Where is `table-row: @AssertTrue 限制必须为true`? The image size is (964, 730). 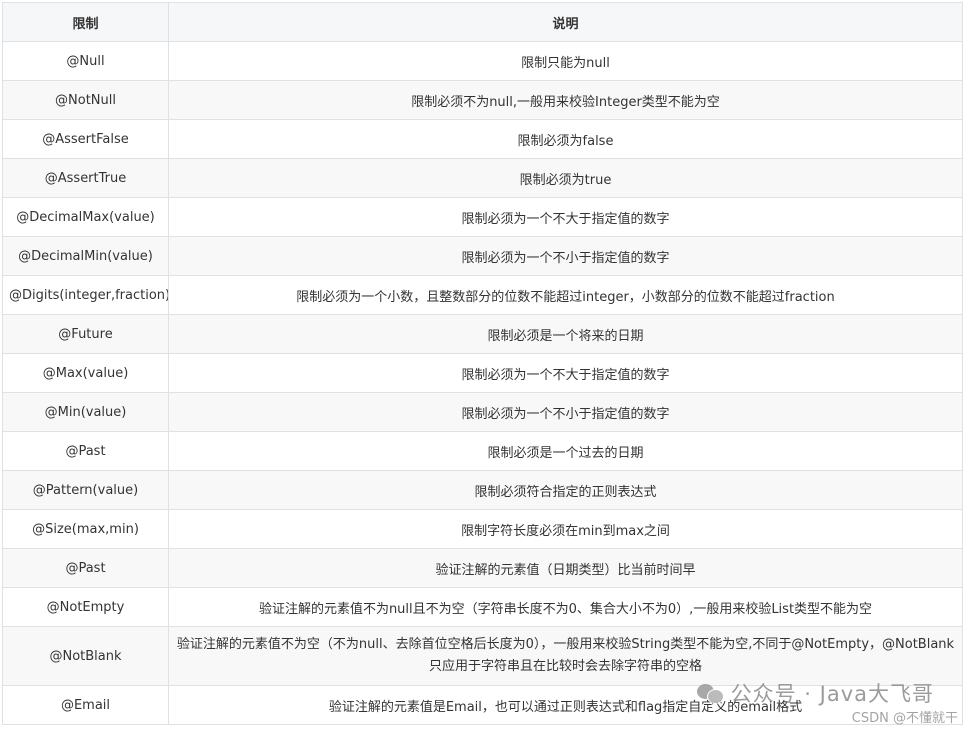
table-row: @AssertTrue 限制必须为true is located at coordinates (482, 178).